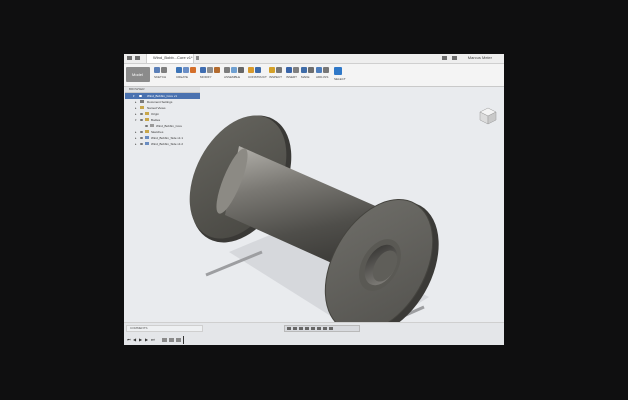 The width and height of the screenshot is (628, 400). What do you see at coordinates (182, 77) in the screenshot?
I see `create-label: CREATE` at bounding box center [182, 77].